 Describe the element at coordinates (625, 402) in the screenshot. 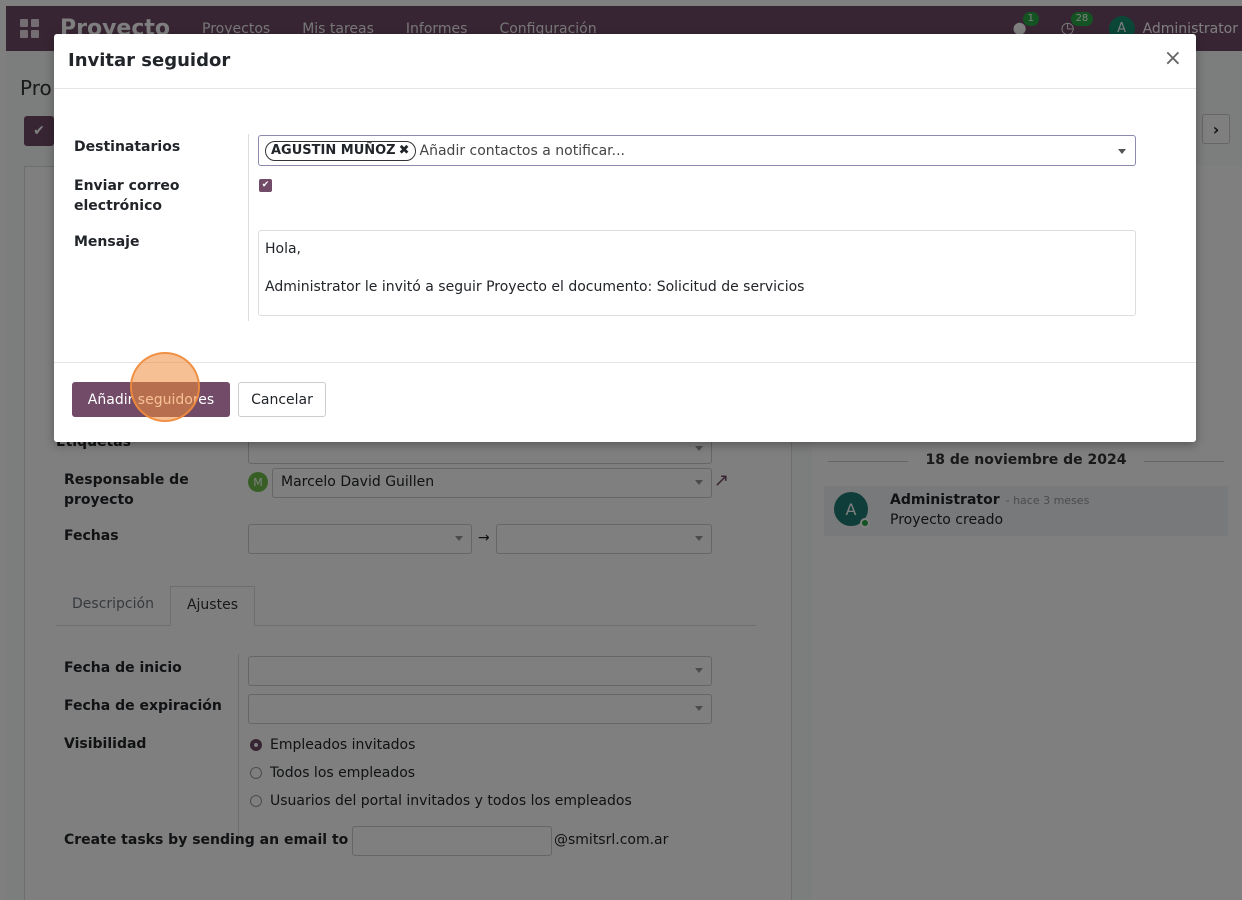

I see `dialog-footer: Añadir seguidores Cancelar` at that location.